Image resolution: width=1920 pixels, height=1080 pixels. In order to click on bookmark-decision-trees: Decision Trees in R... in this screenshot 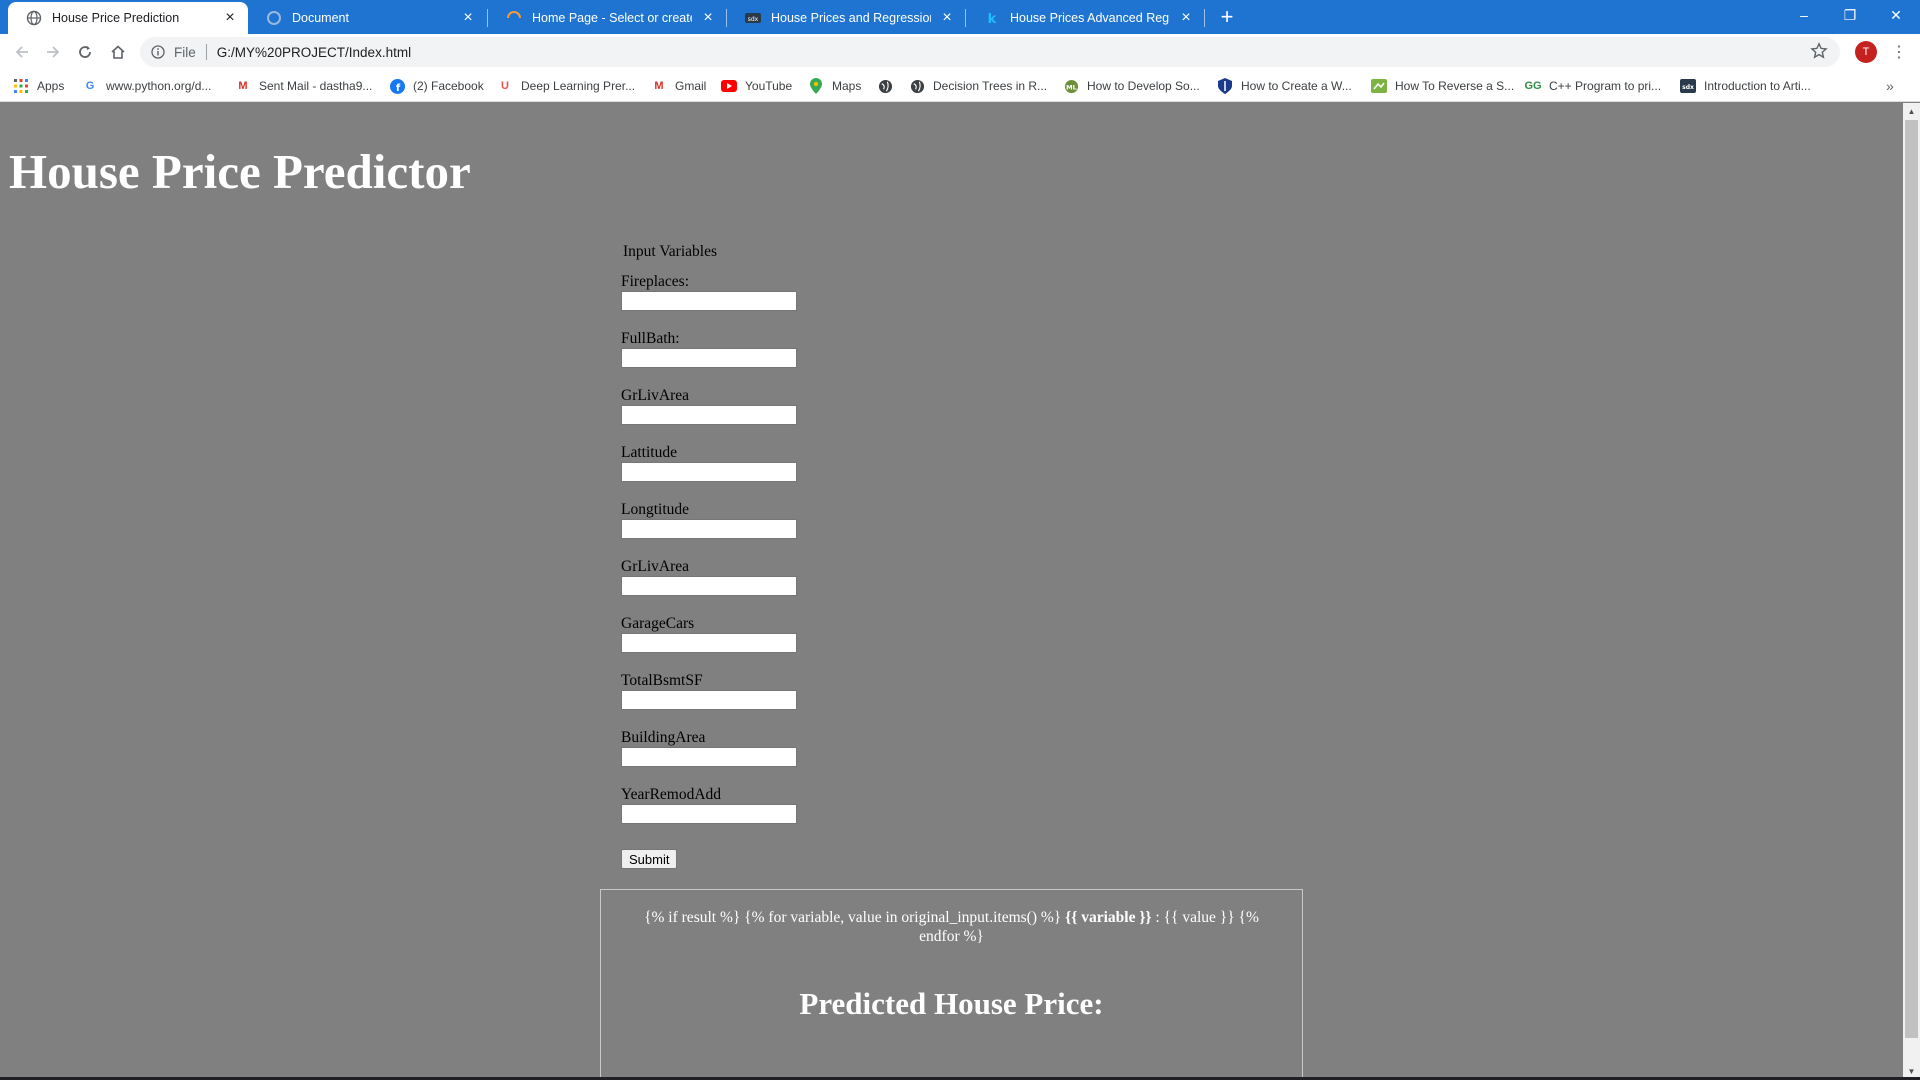, I will do `click(978, 86)`.